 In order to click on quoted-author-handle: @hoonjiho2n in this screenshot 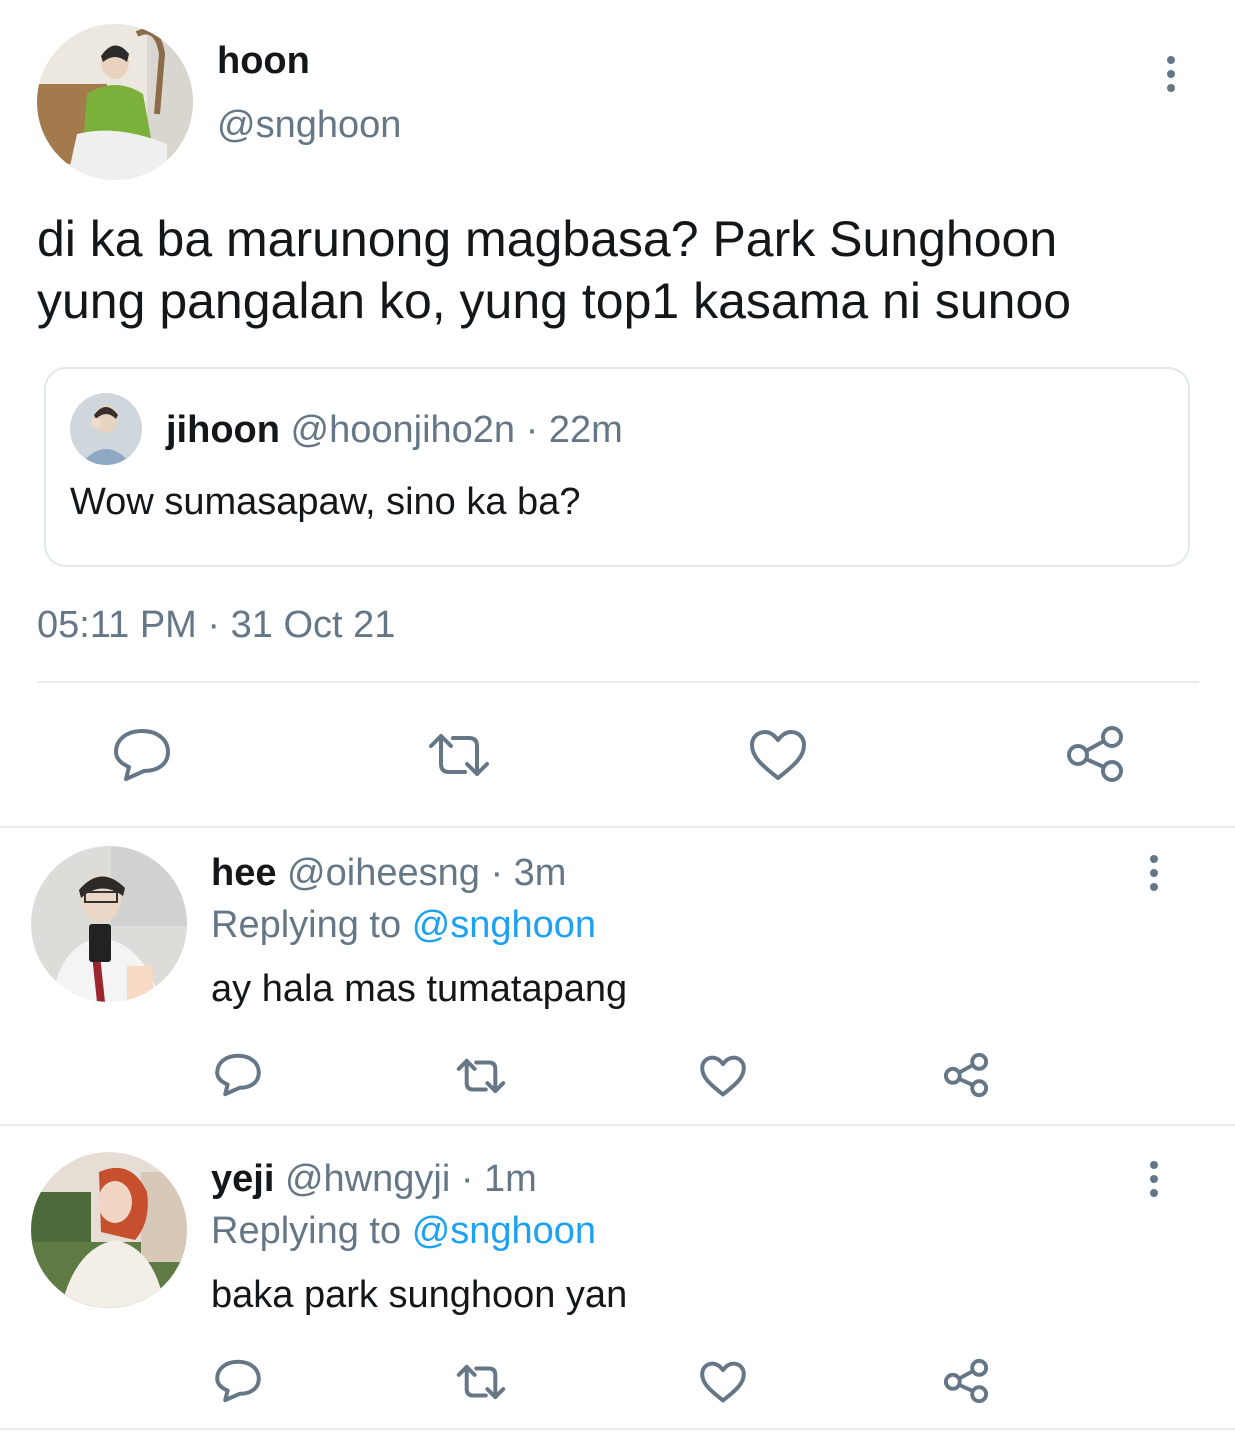, I will do `click(403, 430)`.